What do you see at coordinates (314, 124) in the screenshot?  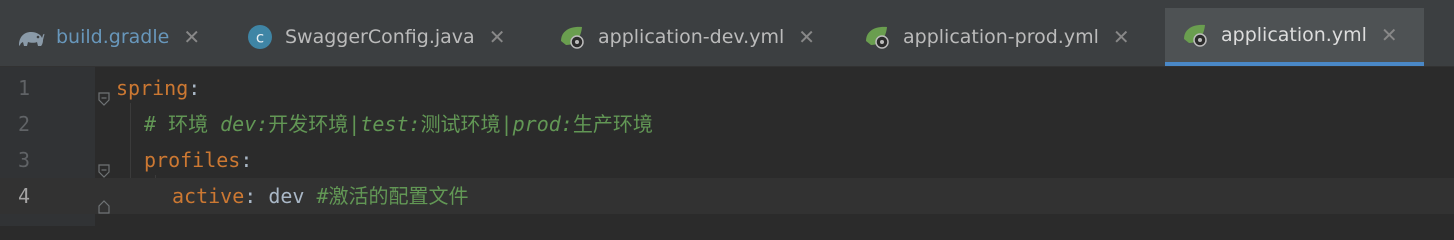 I see `comment-text: 开发环境|` at bounding box center [314, 124].